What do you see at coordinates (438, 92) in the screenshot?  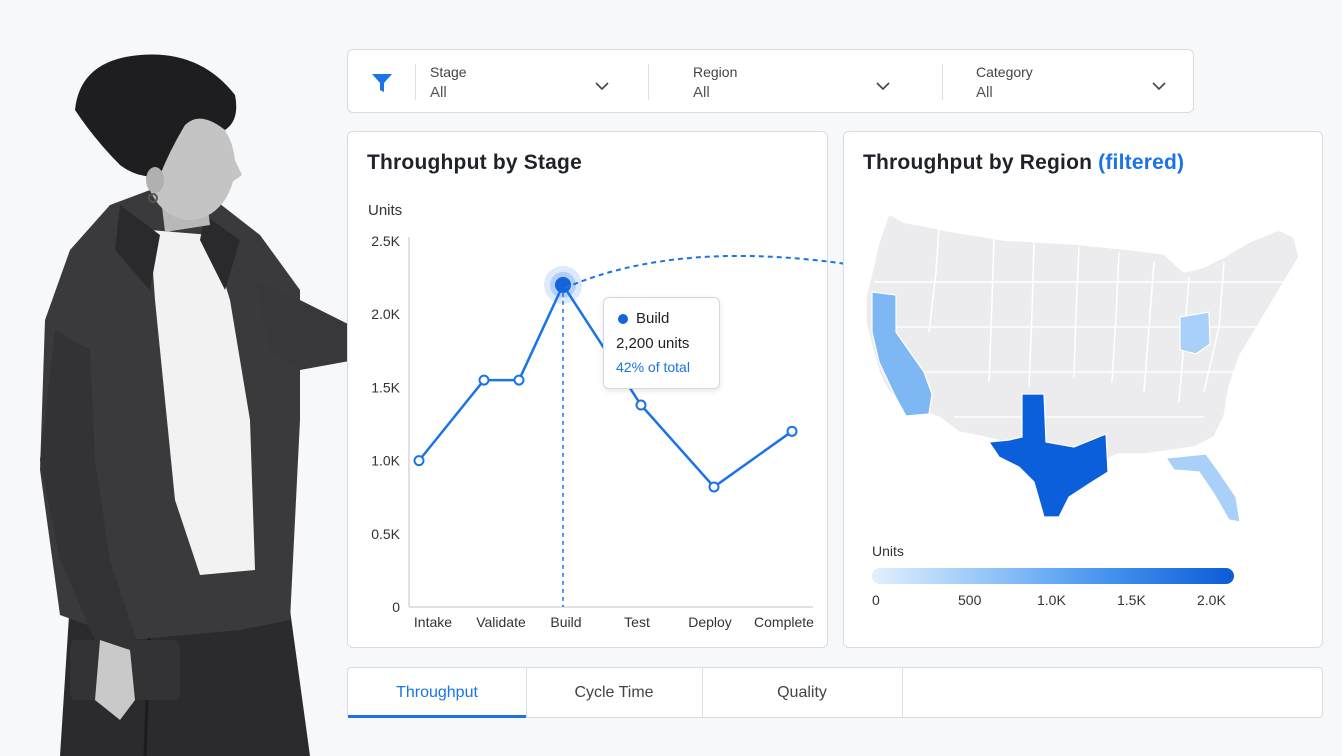 I see `stage-filter-value: All` at bounding box center [438, 92].